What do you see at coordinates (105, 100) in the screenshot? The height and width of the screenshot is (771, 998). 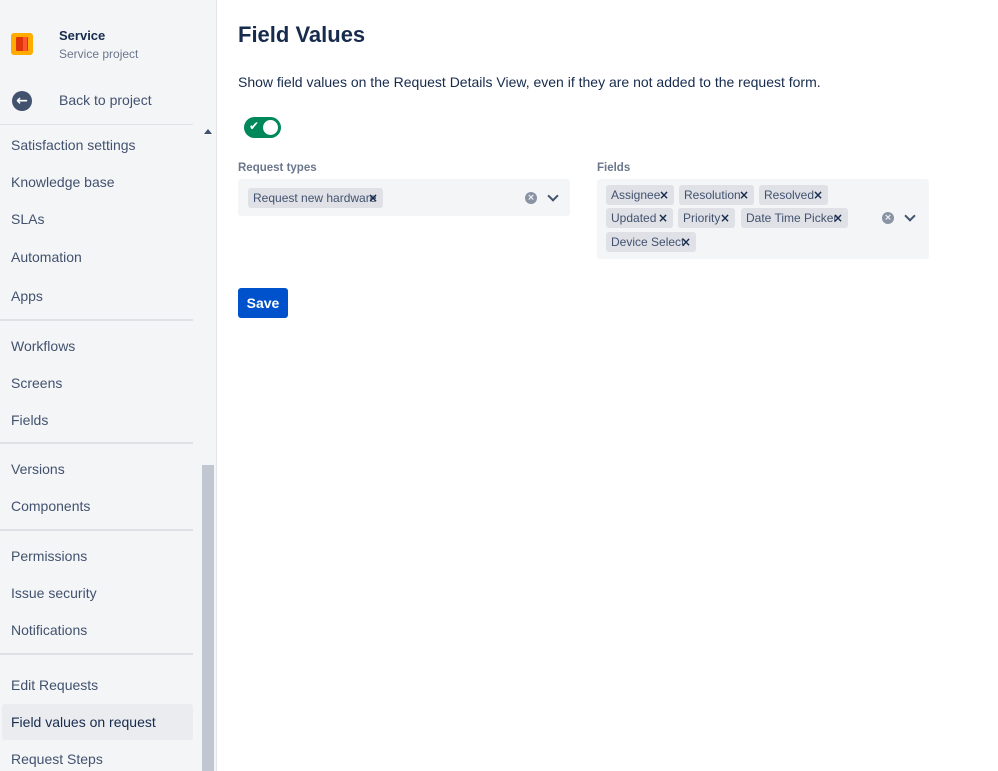 I see `back-to-project-label: Back to project` at bounding box center [105, 100].